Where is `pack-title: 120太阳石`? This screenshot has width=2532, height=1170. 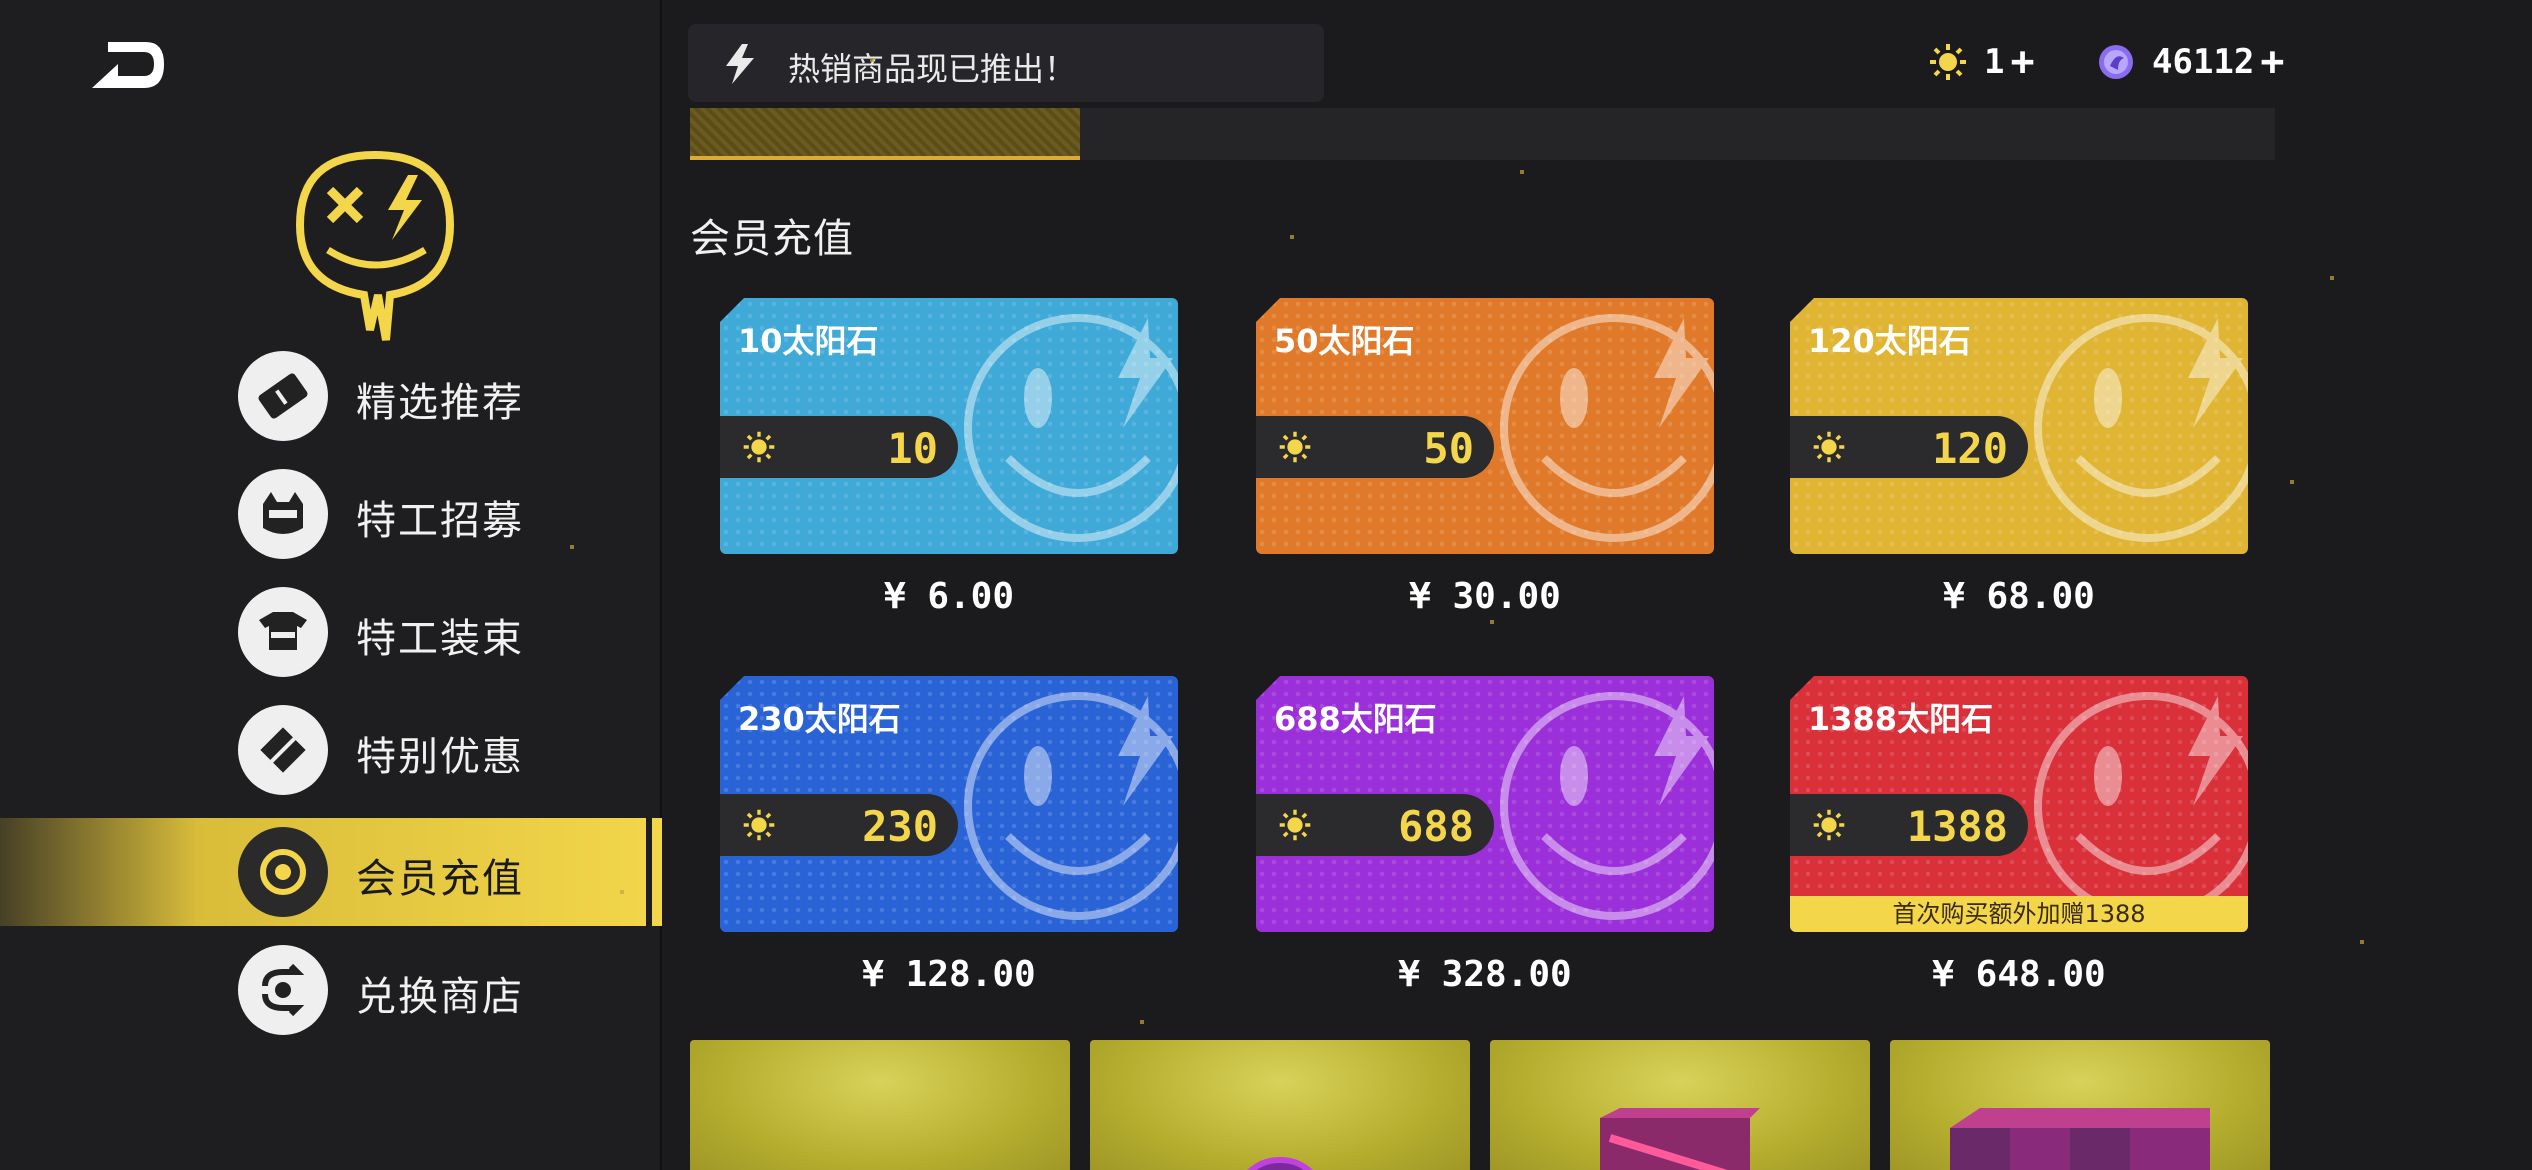
pack-title: 120太阳石 is located at coordinates (1889, 341).